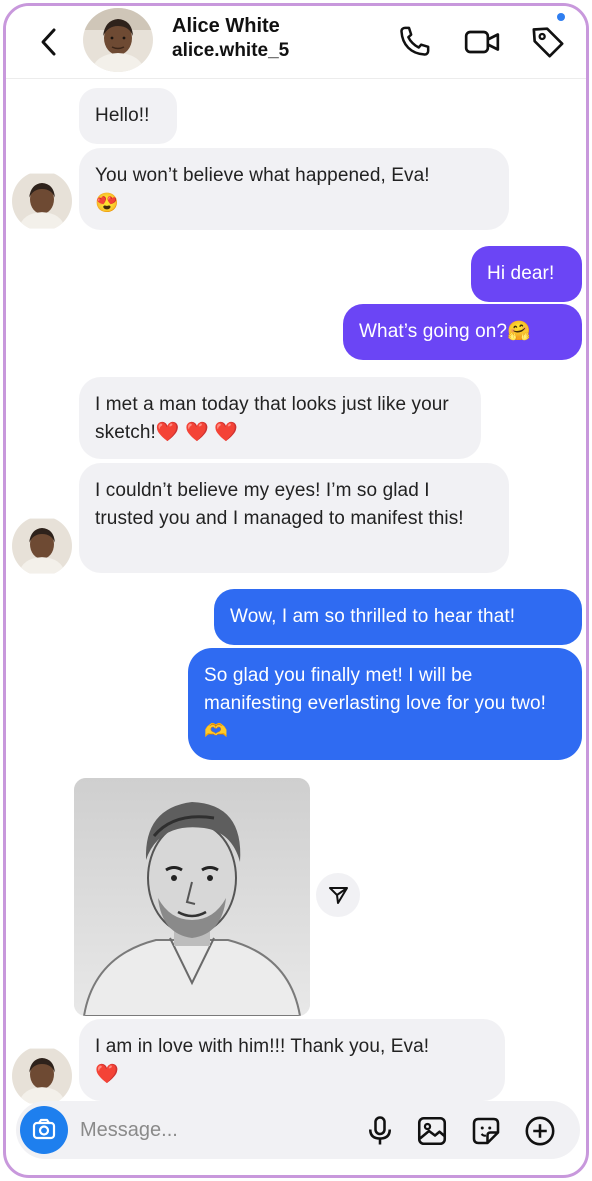 Image resolution: width=592 pixels, height=1181 pixels. I want to click on message-outgoing: Wow, I am so thrilled to hear that!, so click(398, 617).